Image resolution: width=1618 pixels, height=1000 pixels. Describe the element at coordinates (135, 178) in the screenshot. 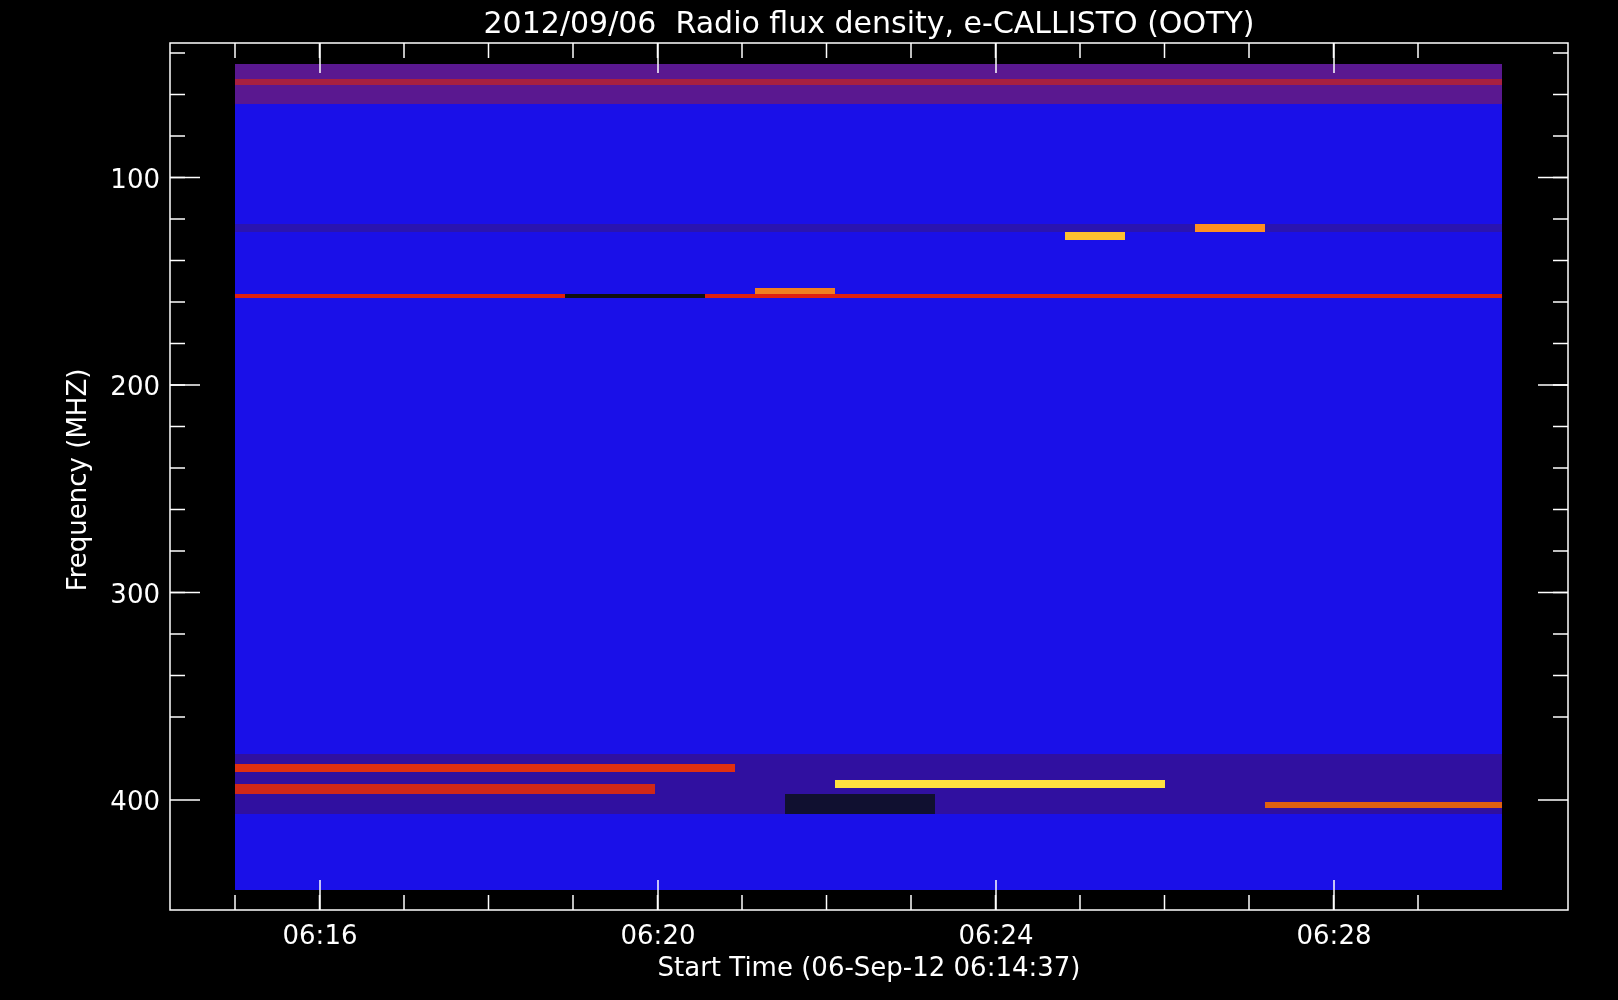

I see `y-tick-label: 100` at that location.